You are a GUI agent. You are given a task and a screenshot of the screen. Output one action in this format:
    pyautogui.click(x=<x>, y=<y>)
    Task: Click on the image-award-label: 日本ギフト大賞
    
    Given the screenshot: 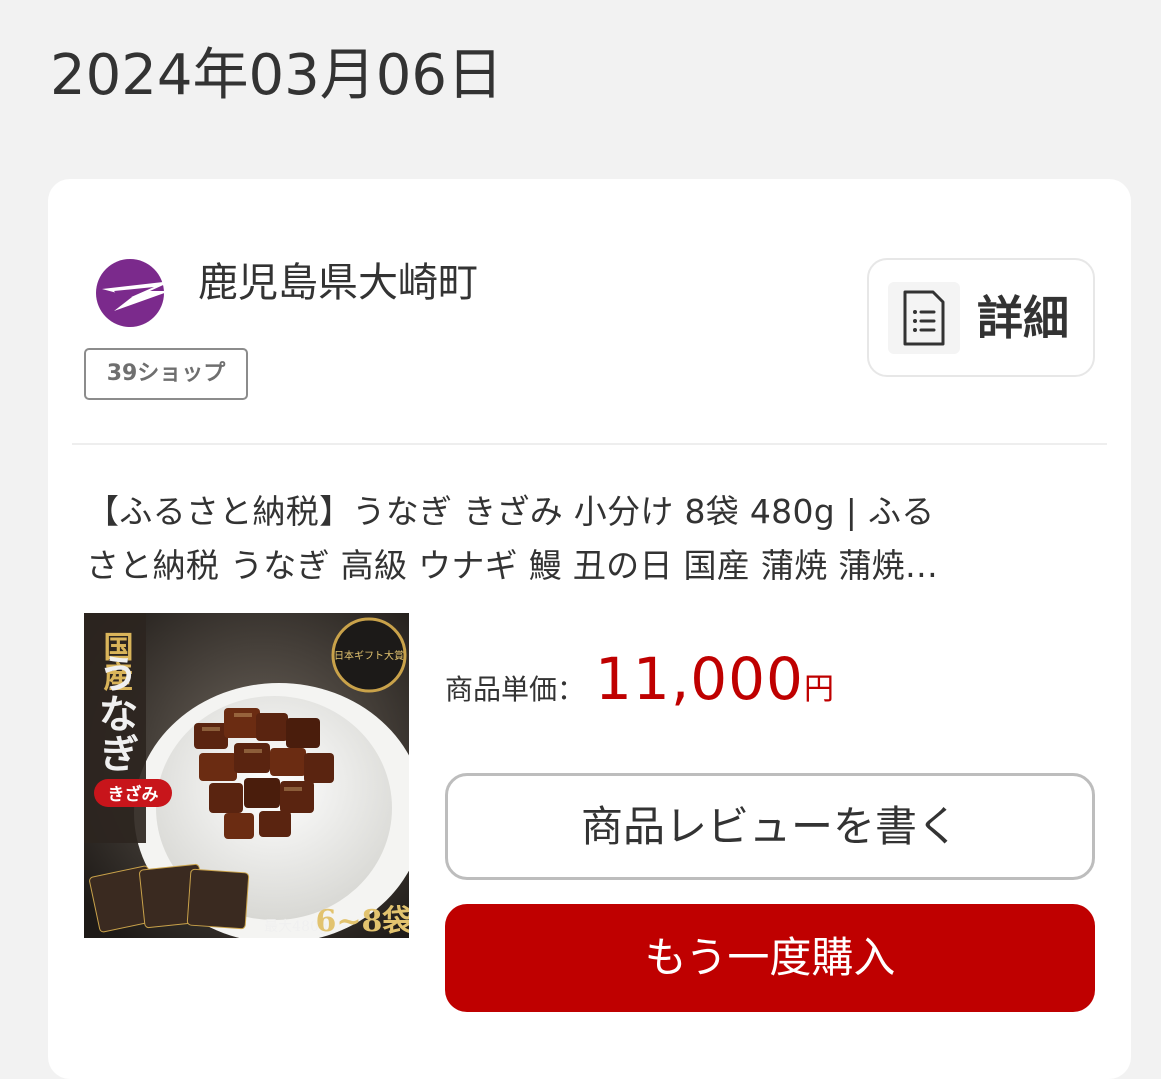 What is the action you would take?
    pyautogui.click(x=369, y=655)
    